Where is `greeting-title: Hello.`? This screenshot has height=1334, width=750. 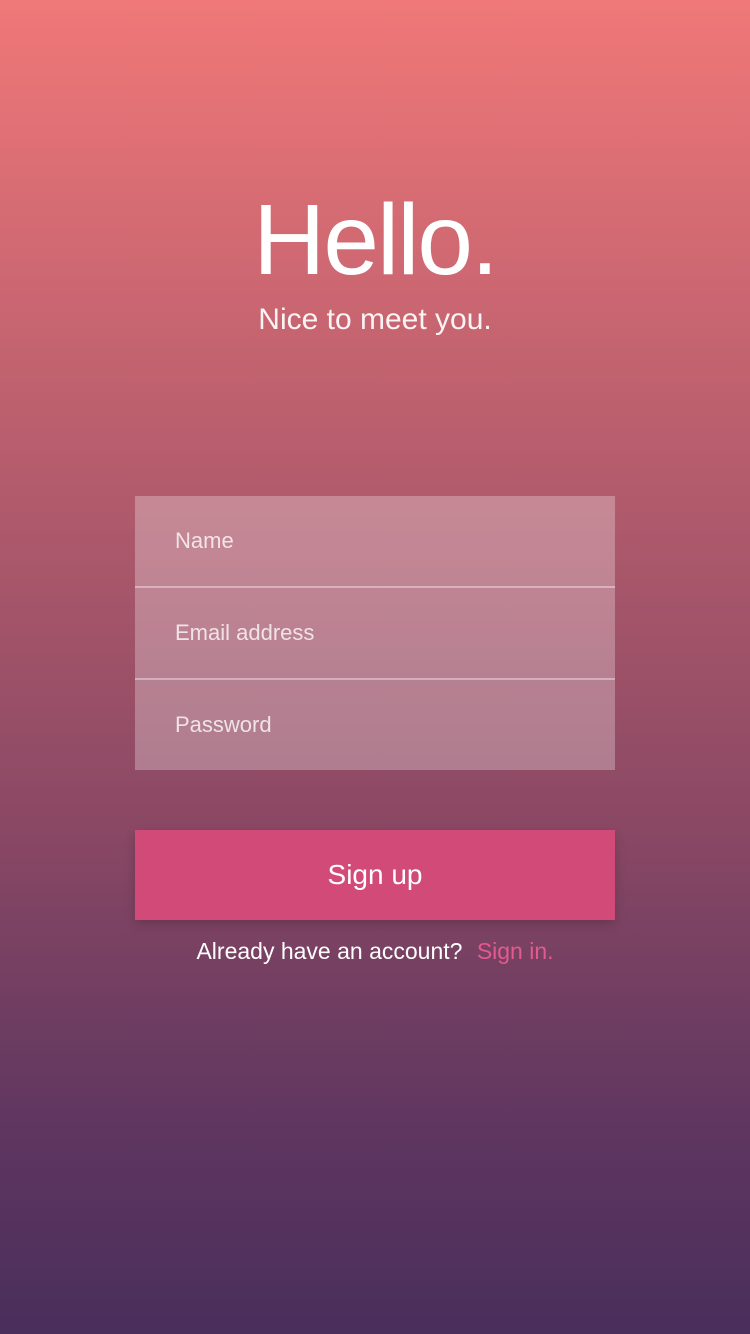
greeting-title: Hello. is located at coordinates (376, 240).